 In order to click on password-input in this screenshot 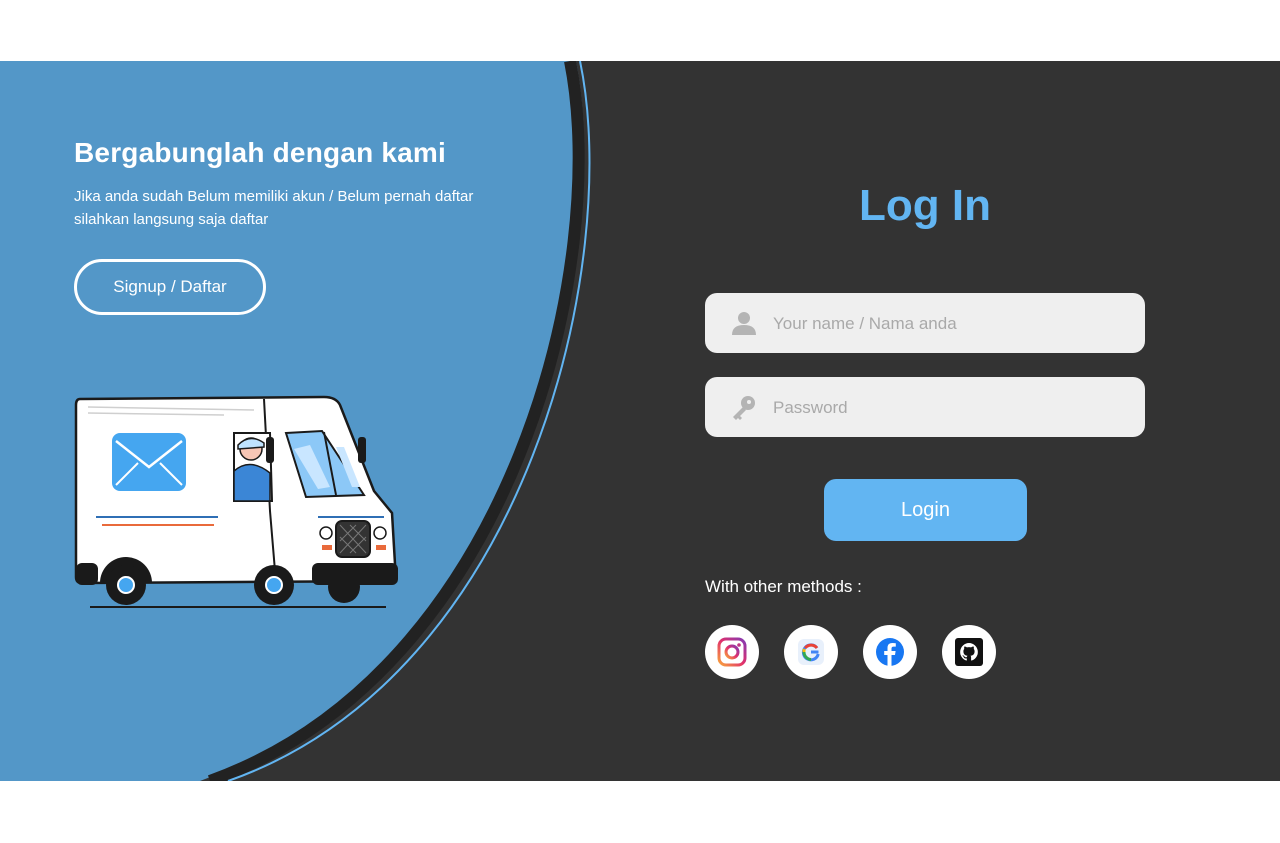, I will do `click(953, 408)`.